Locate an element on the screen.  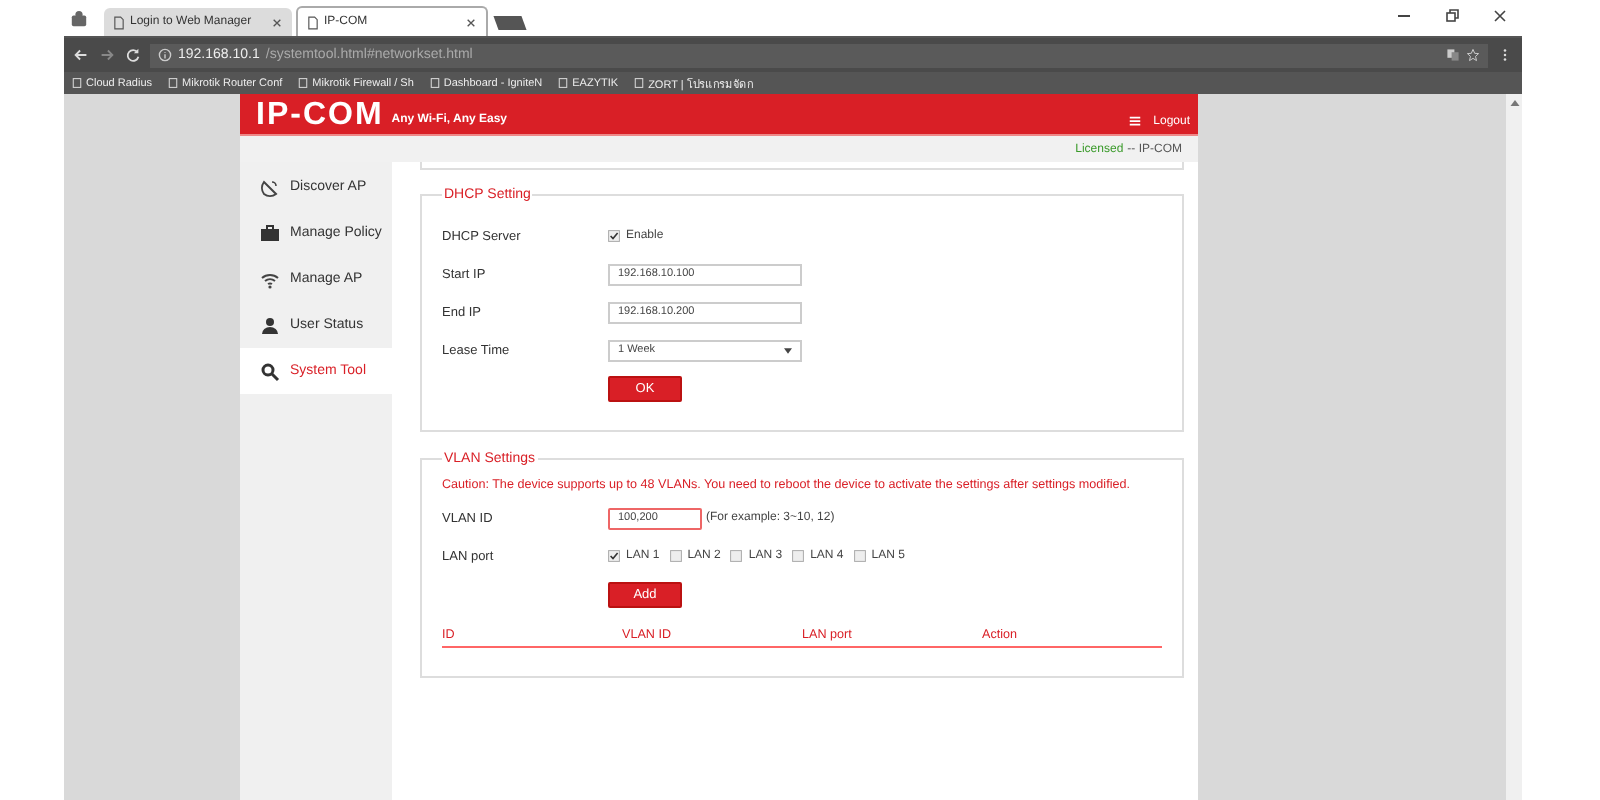
wifi-icon is located at coordinates (270, 279).